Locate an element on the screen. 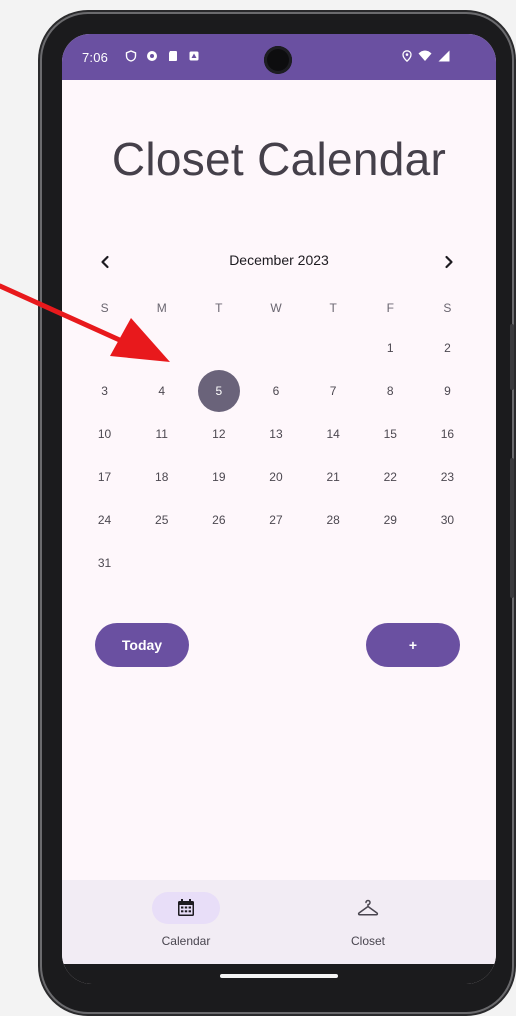  calendar-day-label: 2 is located at coordinates (447, 348).